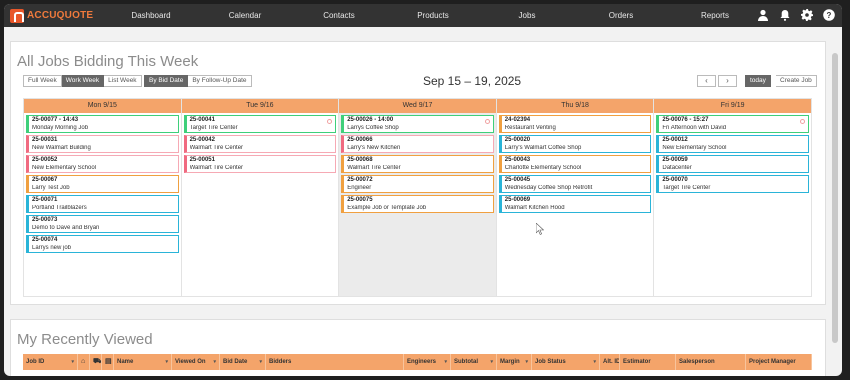  I want to click on column-header-subtotal: Subtotal ▾, so click(474, 362).